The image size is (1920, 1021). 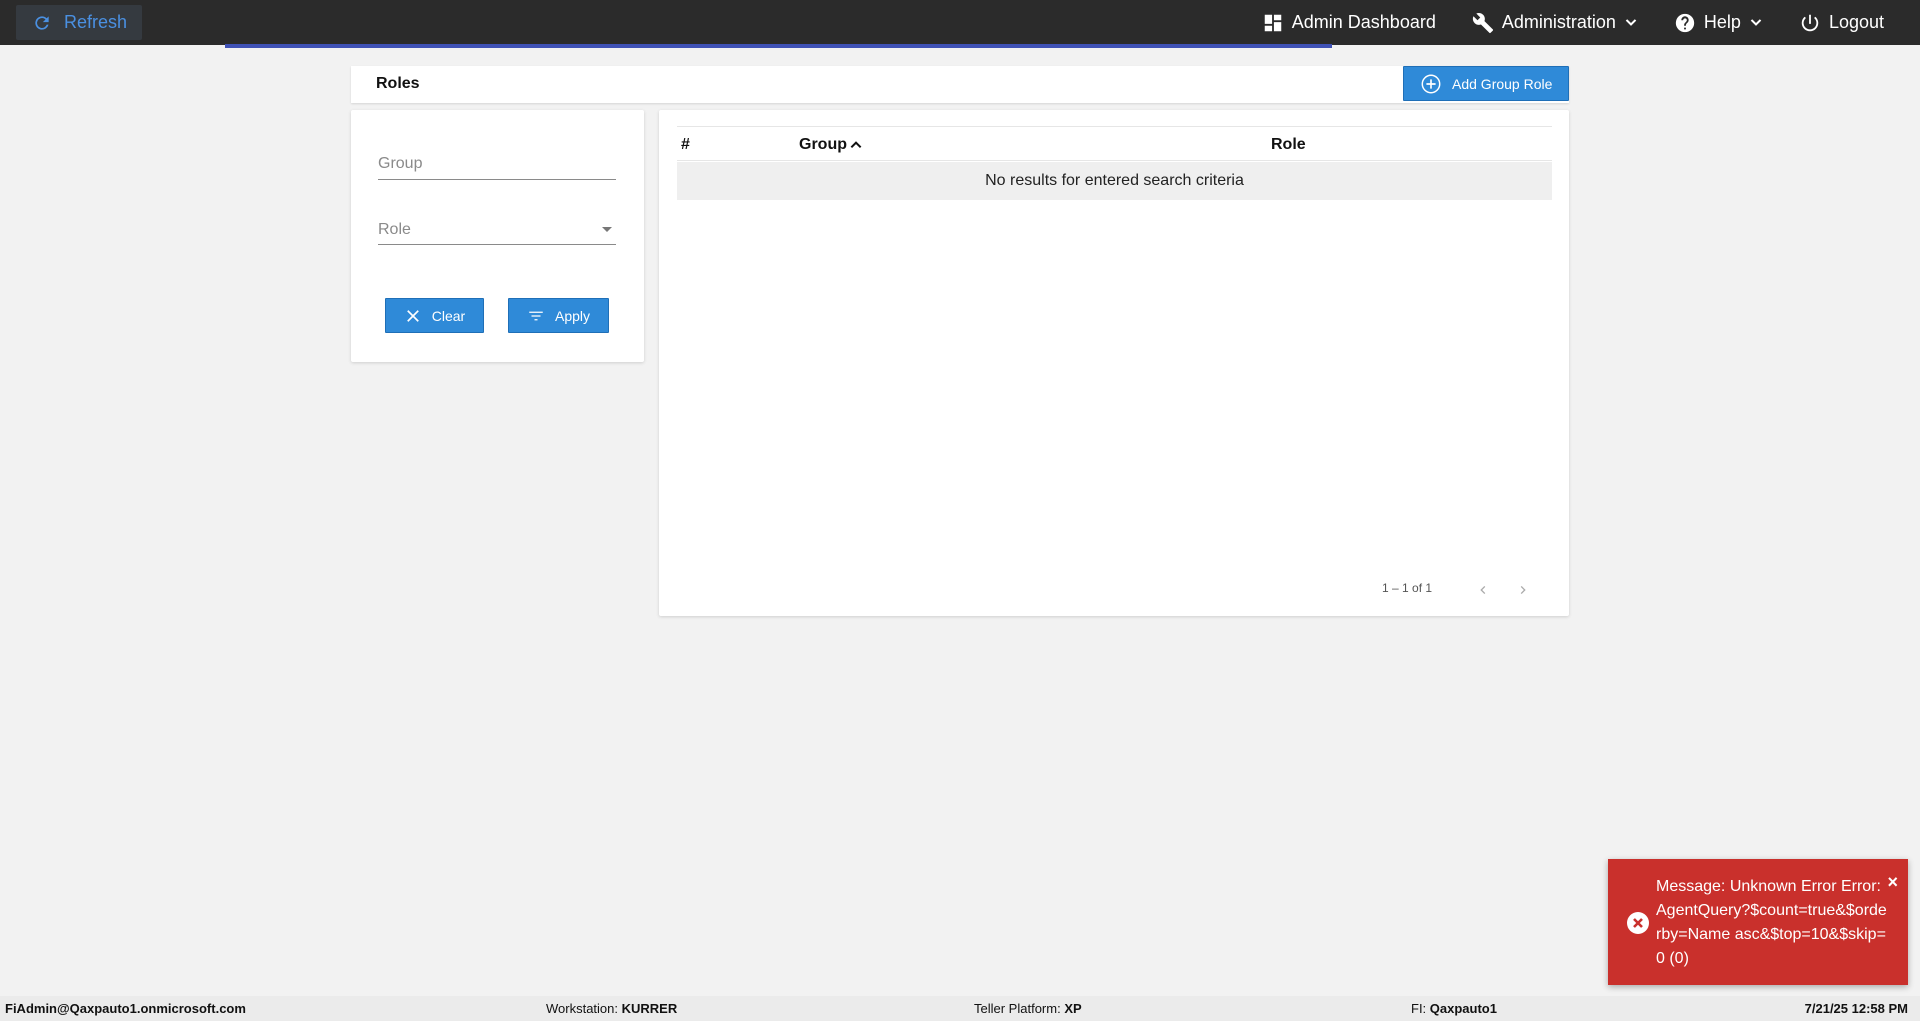 I want to click on clear-label: Clear, so click(x=448, y=315).